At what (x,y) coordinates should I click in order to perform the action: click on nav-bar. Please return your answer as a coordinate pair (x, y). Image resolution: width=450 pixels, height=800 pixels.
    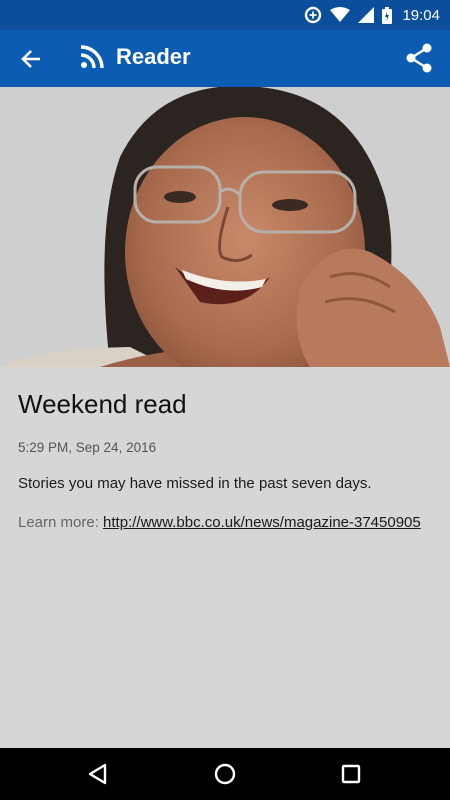
    Looking at the image, I should click on (225, 774).